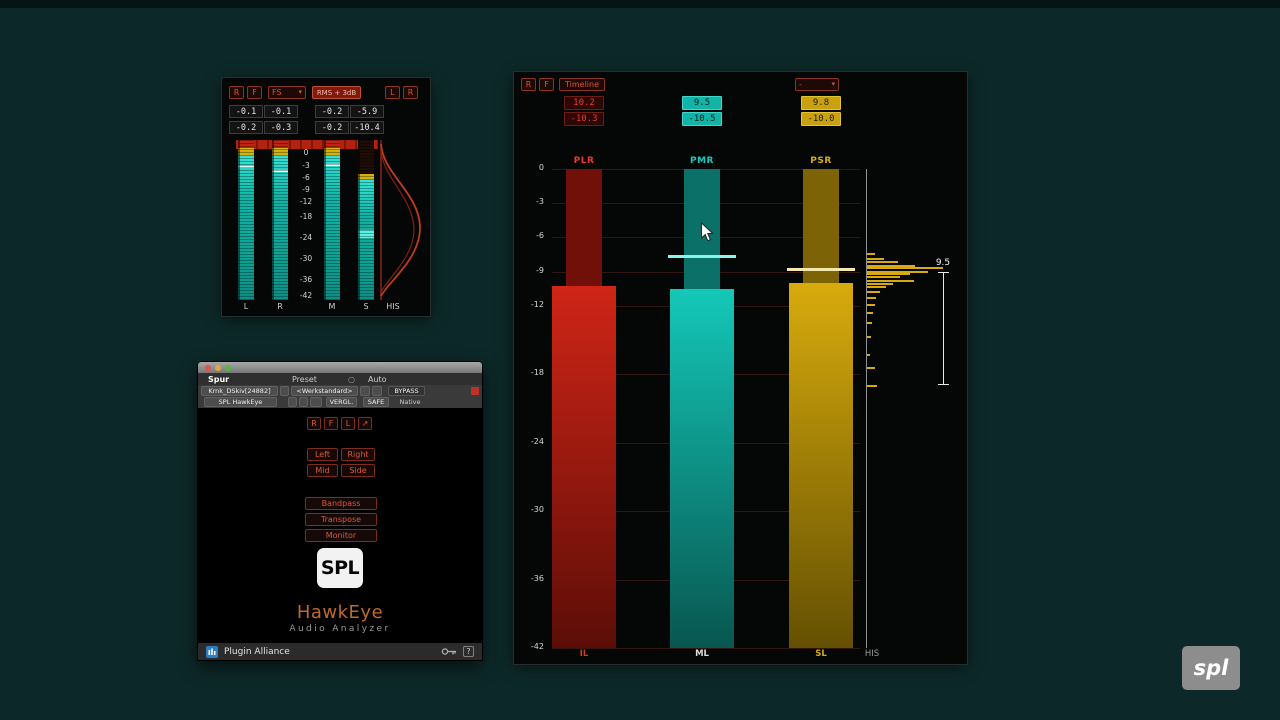 The height and width of the screenshot is (720, 1280). What do you see at coordinates (218, 367) in the screenshot?
I see `minimize-button` at bounding box center [218, 367].